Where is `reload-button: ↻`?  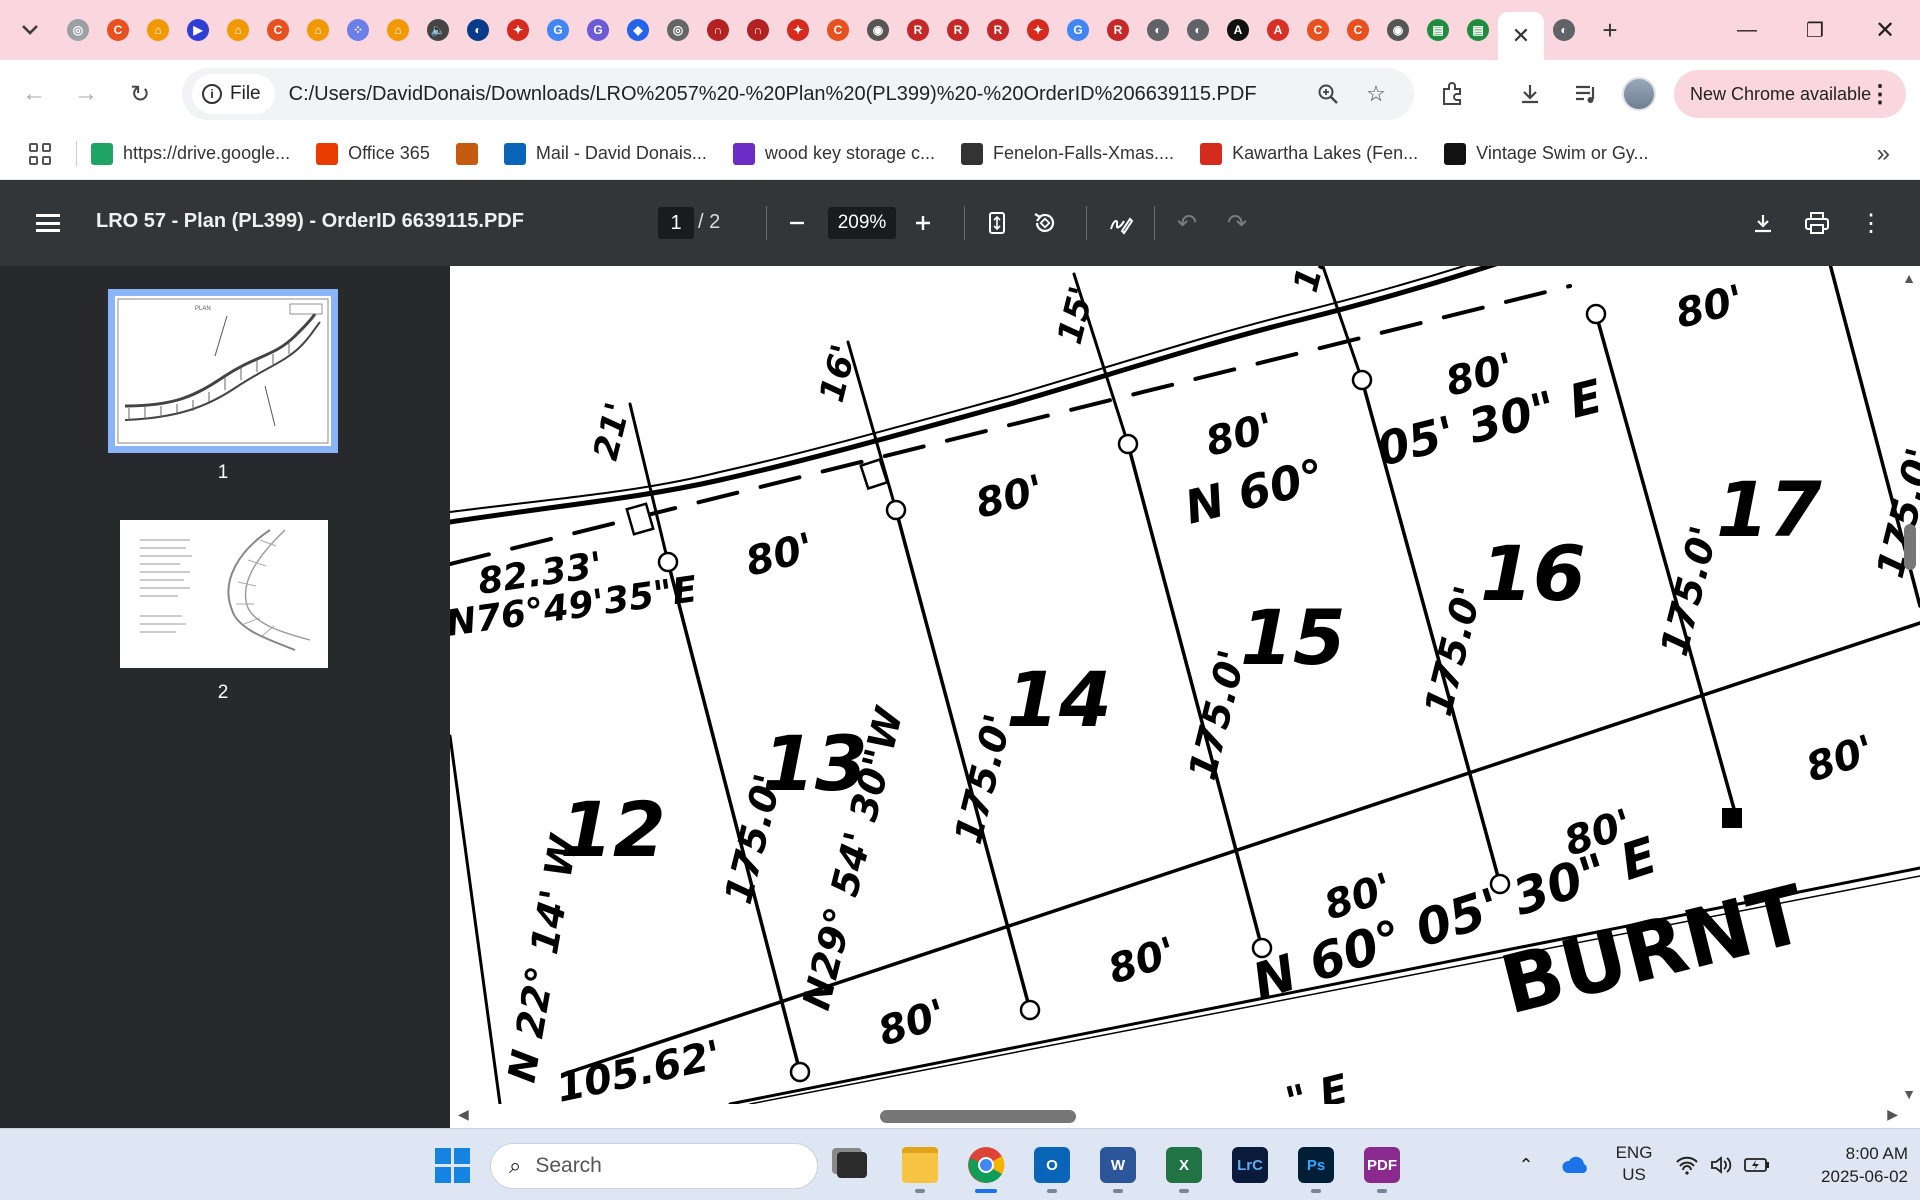 reload-button: ↻ is located at coordinates (140, 94).